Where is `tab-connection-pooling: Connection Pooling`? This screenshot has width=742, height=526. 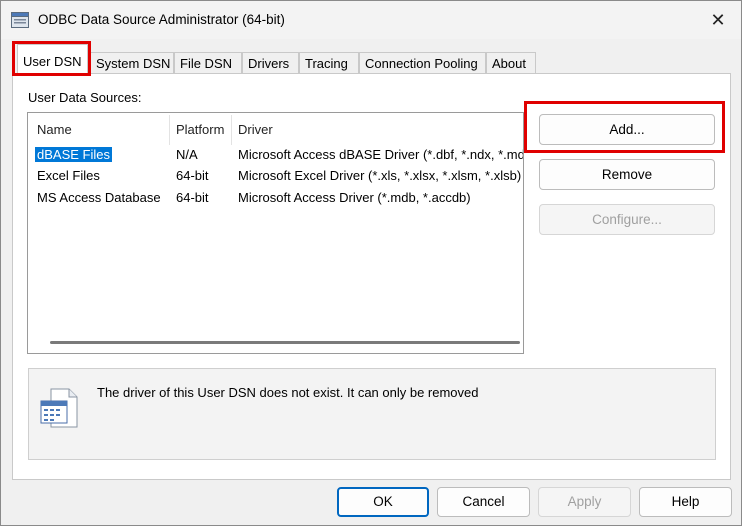
tab-connection-pooling: Connection Pooling is located at coordinates (422, 63).